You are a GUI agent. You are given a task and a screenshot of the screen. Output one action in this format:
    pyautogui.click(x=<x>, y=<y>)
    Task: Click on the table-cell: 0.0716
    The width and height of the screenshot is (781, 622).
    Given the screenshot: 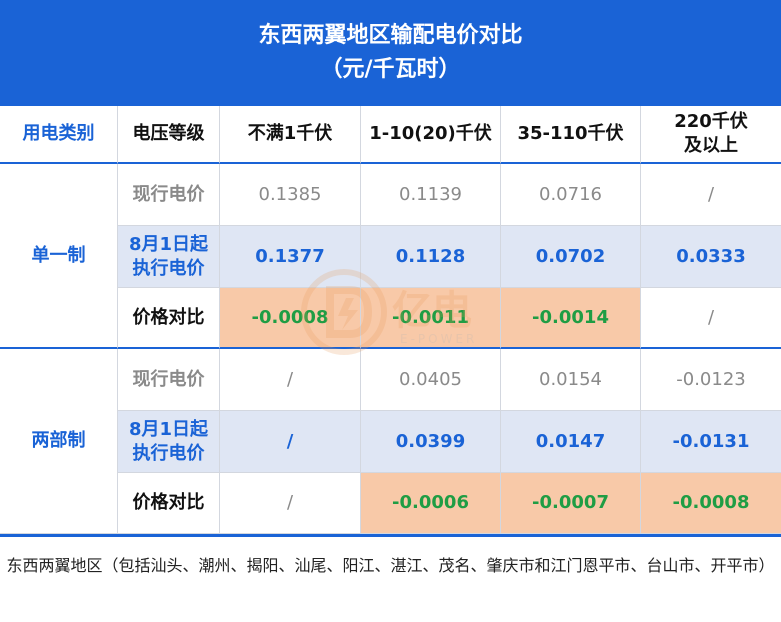 What is the action you would take?
    pyautogui.click(x=571, y=195)
    